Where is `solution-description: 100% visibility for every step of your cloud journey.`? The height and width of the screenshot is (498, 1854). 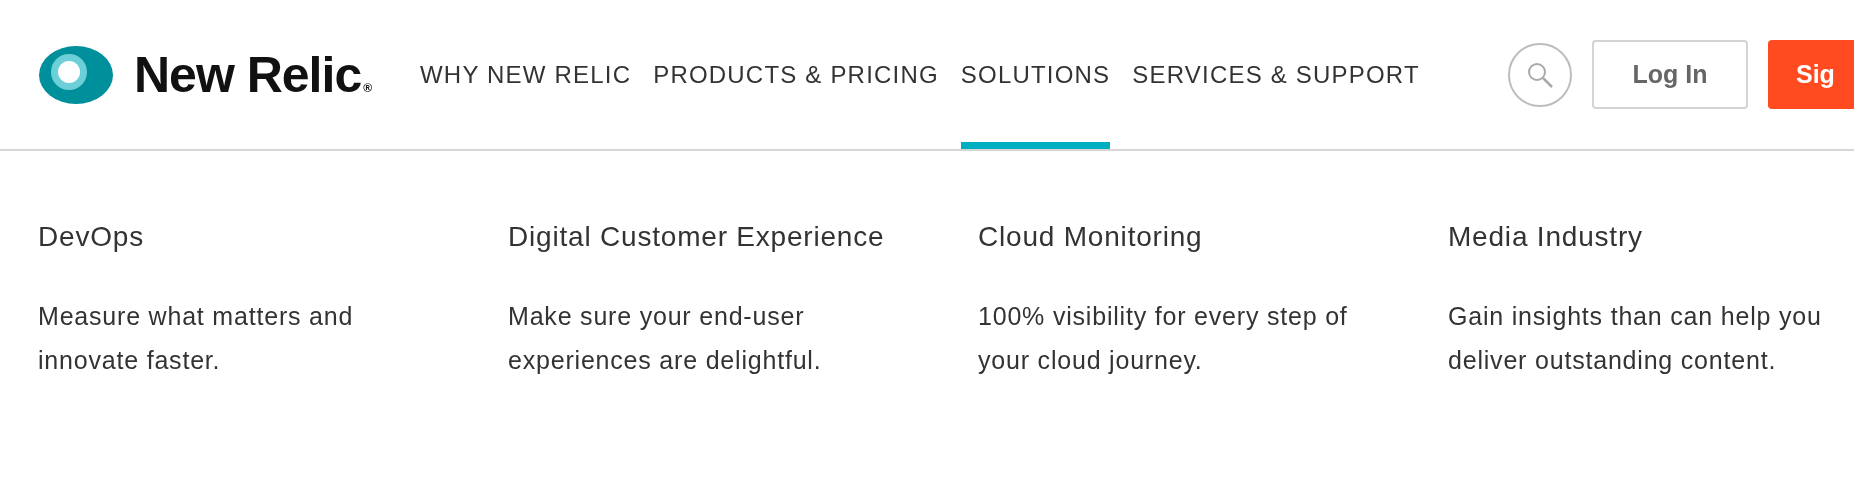
solution-description: 100% visibility for every step of your cloud journey. is located at coordinates (1163, 338).